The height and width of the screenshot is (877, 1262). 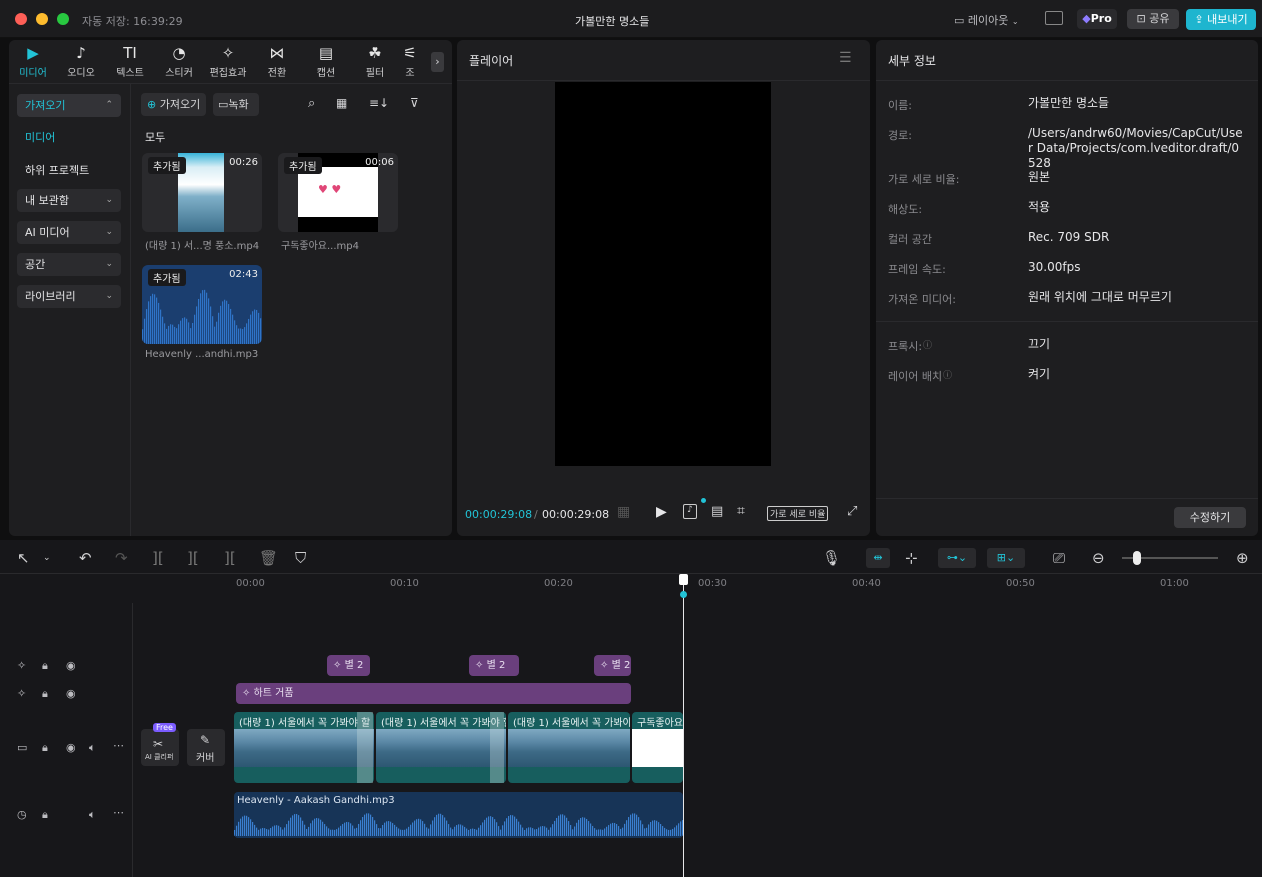 What do you see at coordinates (1242, 558) in the screenshot?
I see `zoom-in-icon: ⊕` at bounding box center [1242, 558].